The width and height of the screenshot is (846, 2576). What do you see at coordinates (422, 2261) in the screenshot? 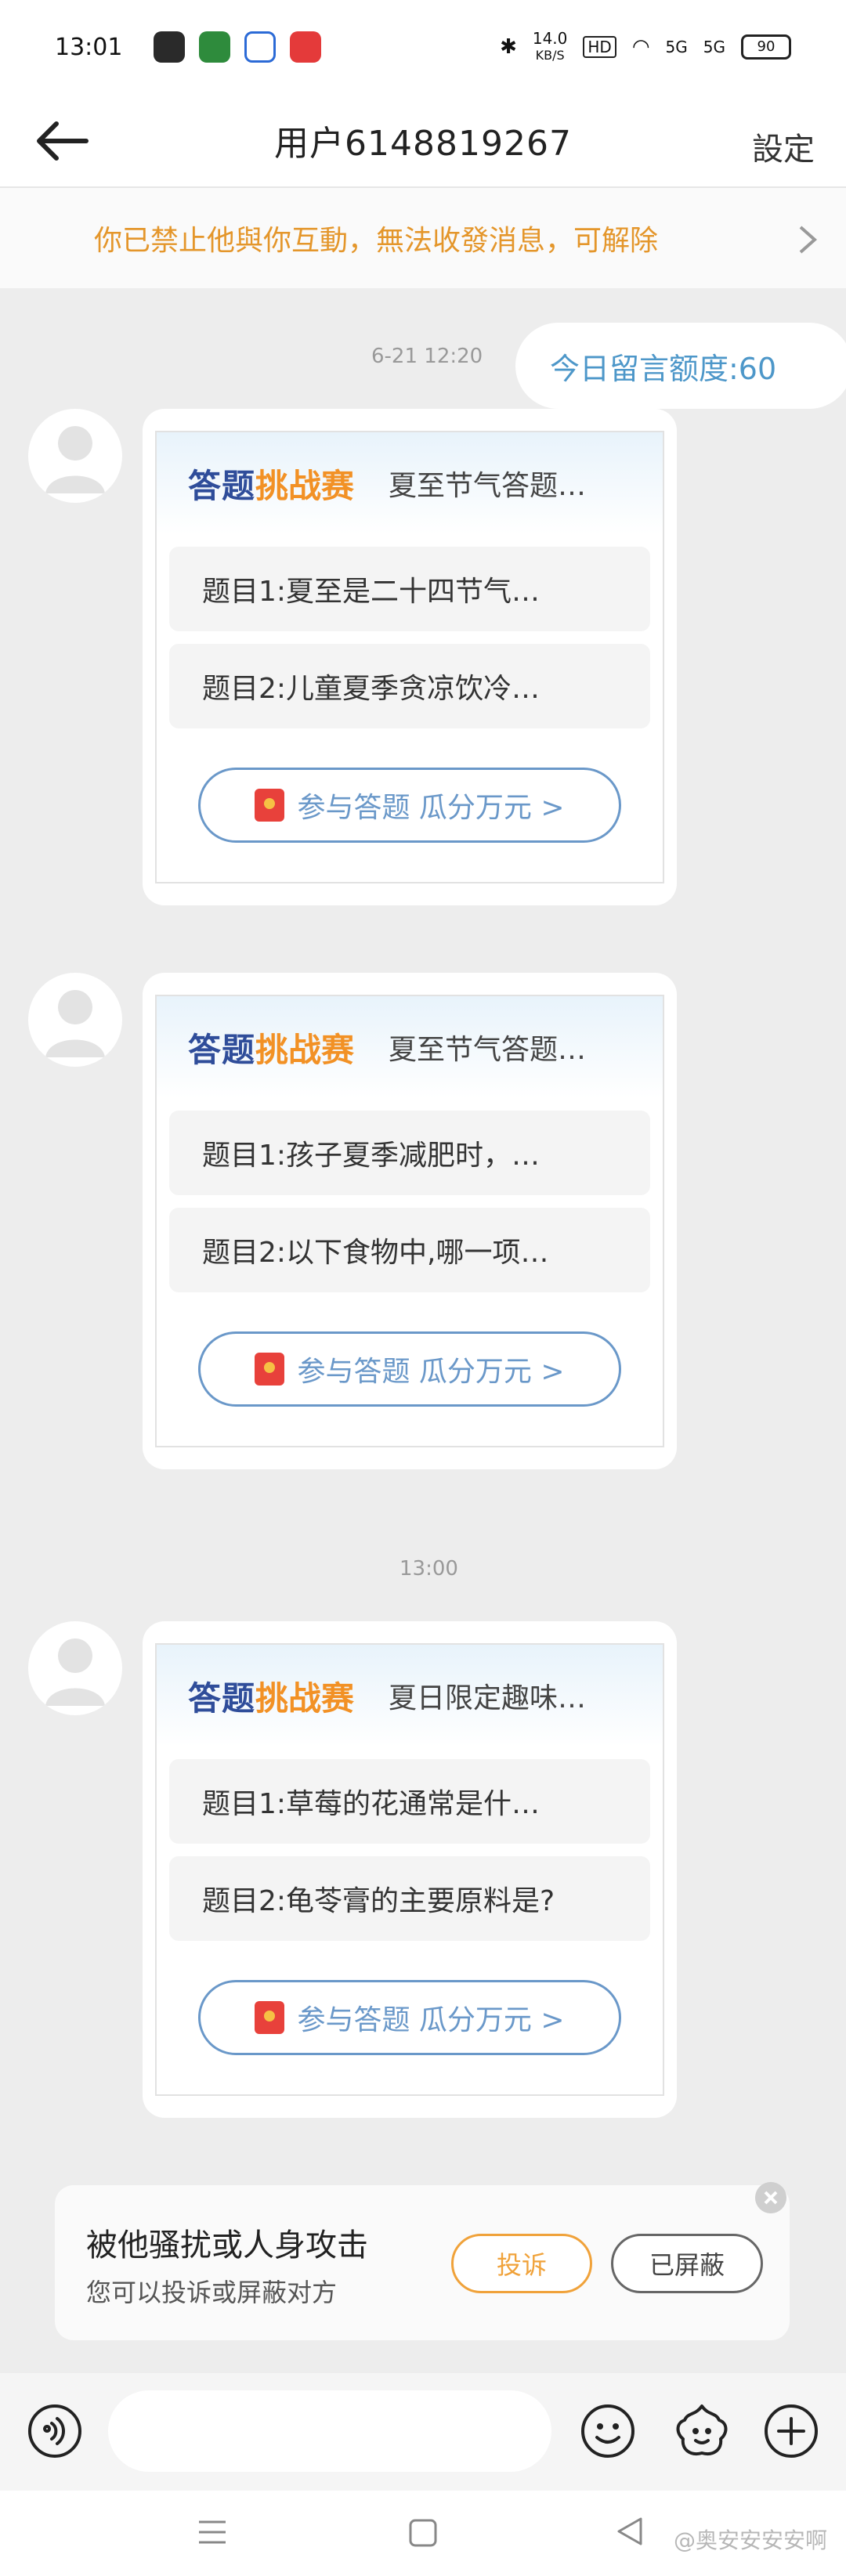
I see `harassment-panel: 被他骚扰或人身攻击 您可以投诉或屏蔽对方 投诉 已屏蔽` at bounding box center [422, 2261].